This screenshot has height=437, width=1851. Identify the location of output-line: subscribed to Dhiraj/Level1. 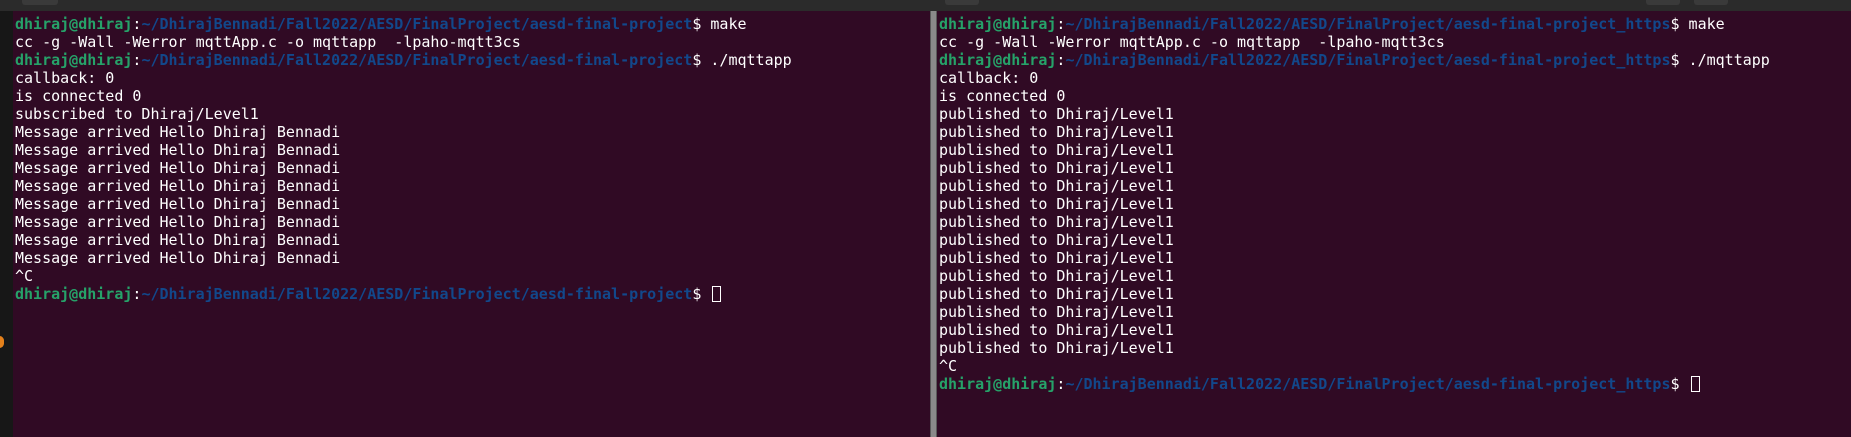
(137, 114).